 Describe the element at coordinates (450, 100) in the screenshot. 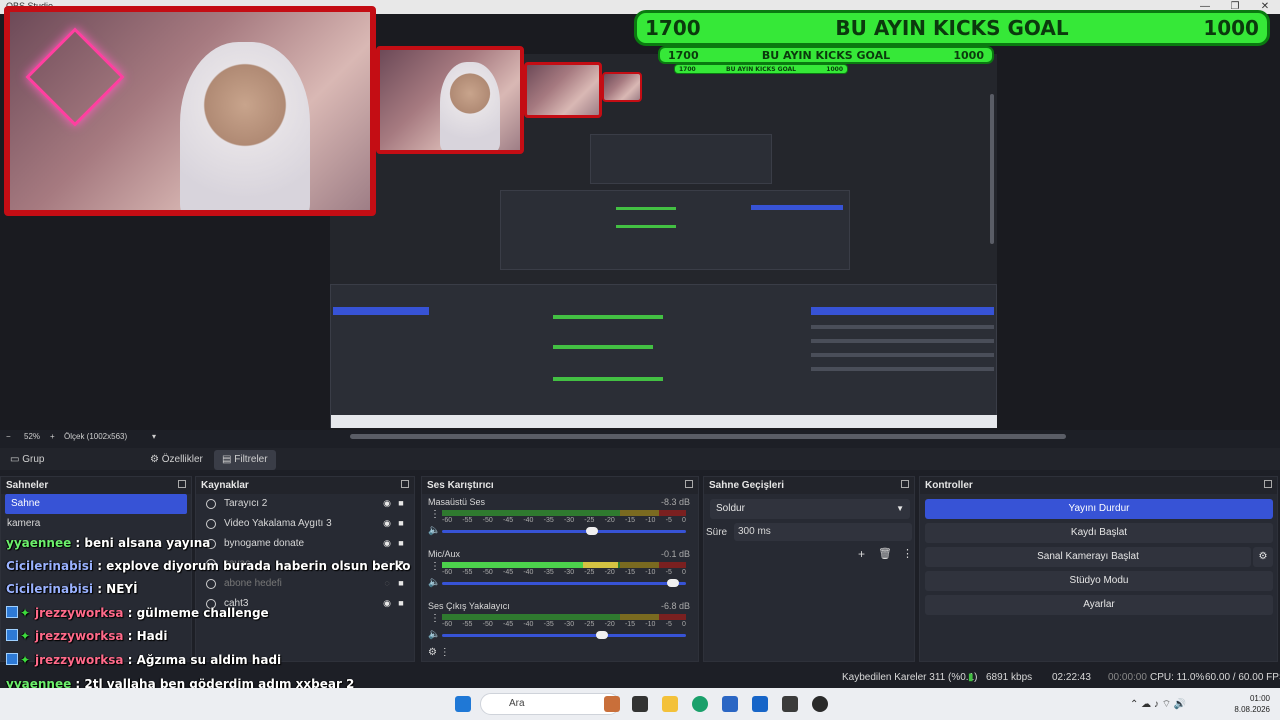

I see `webcam-feed-nested` at that location.